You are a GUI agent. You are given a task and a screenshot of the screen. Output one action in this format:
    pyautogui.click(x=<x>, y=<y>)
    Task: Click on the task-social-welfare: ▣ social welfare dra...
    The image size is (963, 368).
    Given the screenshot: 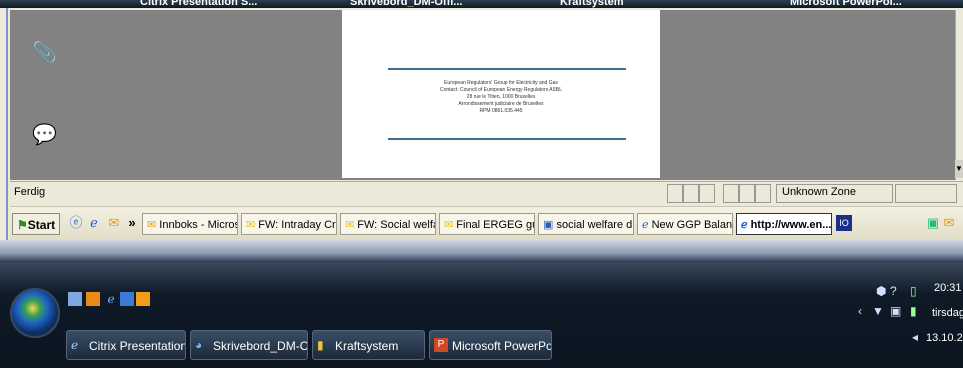 What is the action you would take?
    pyautogui.click(x=586, y=224)
    